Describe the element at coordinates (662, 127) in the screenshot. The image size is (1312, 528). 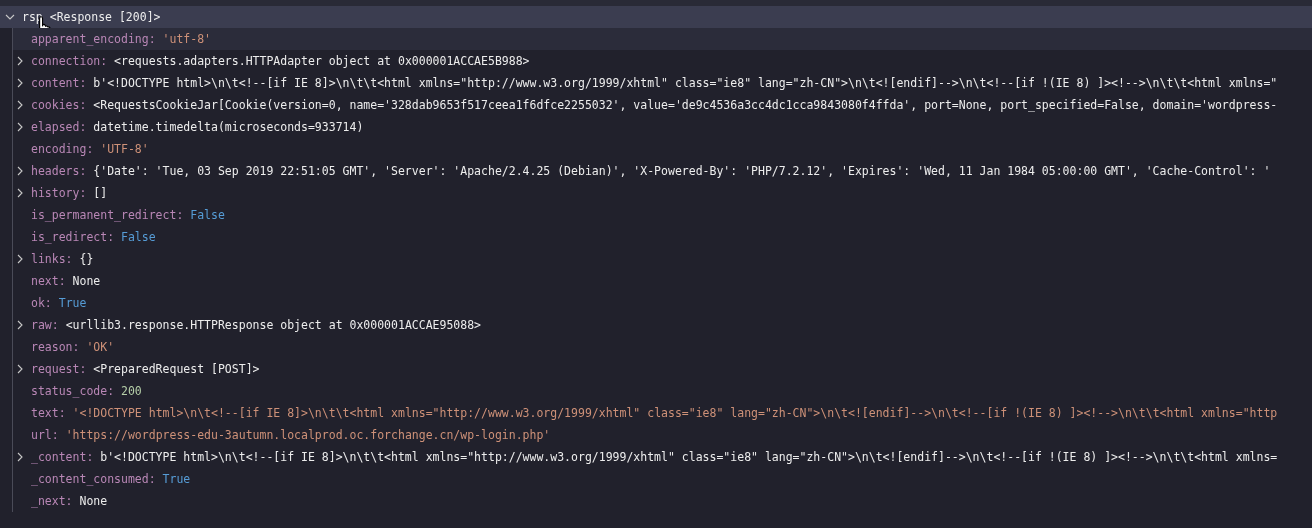
I see `tree-row: elapsed: datetime.timedelta(microseconds=933714)` at that location.